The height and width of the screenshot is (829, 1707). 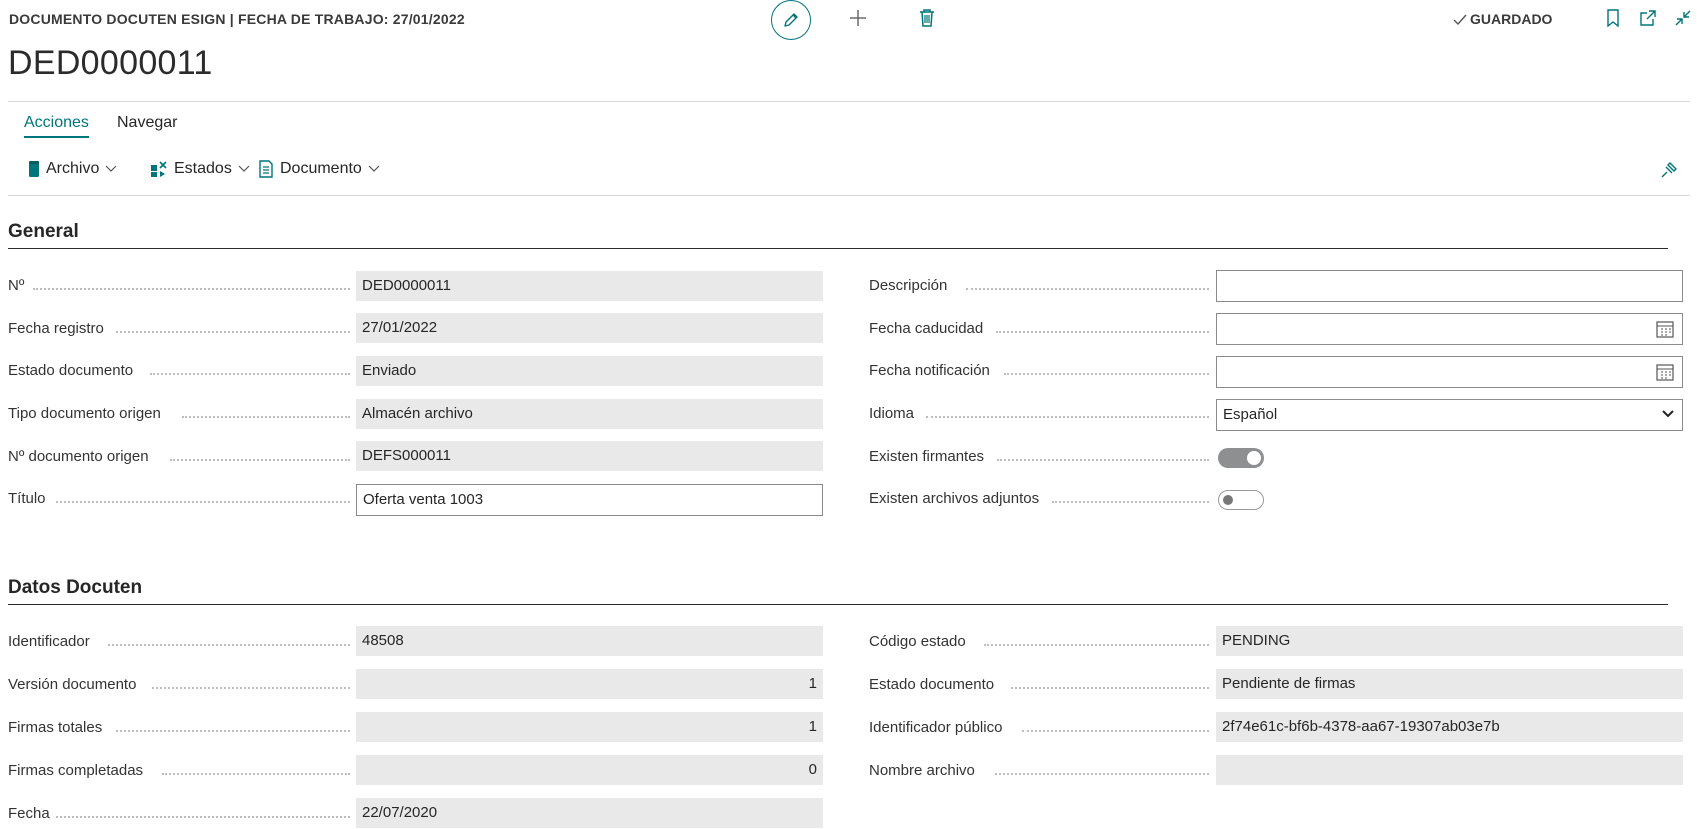 I want to click on fecha-caducidad-input, so click(x=1449, y=329).